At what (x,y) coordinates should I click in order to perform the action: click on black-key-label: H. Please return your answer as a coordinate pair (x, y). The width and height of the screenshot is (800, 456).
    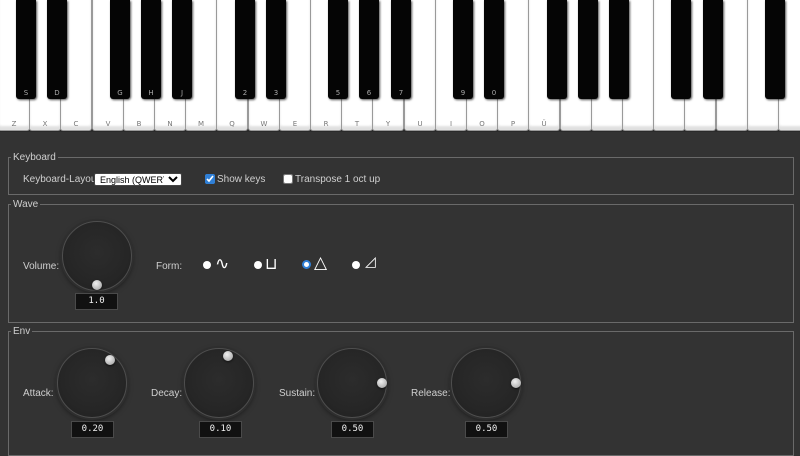
    Looking at the image, I should click on (151, 93).